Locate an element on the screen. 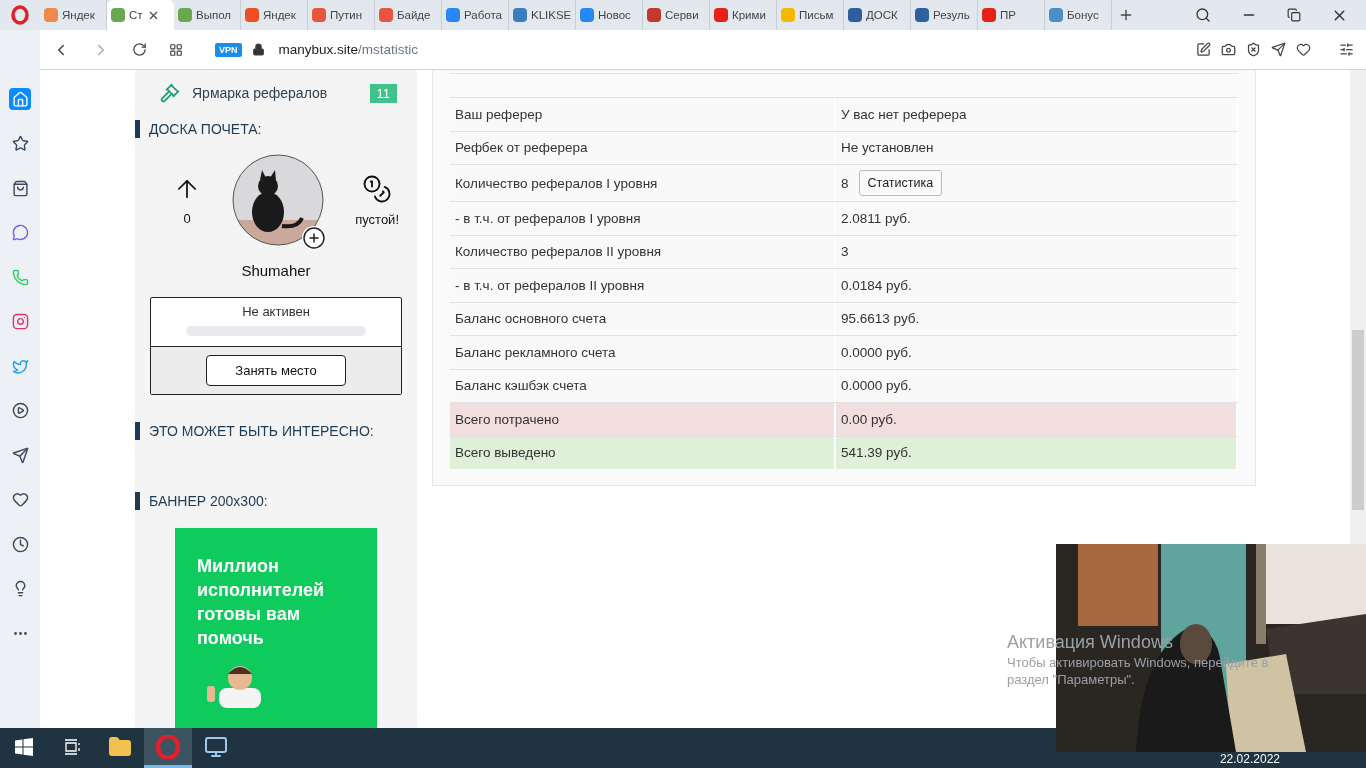 The image size is (1366, 768). row-value: 8 is located at coordinates (845, 183).